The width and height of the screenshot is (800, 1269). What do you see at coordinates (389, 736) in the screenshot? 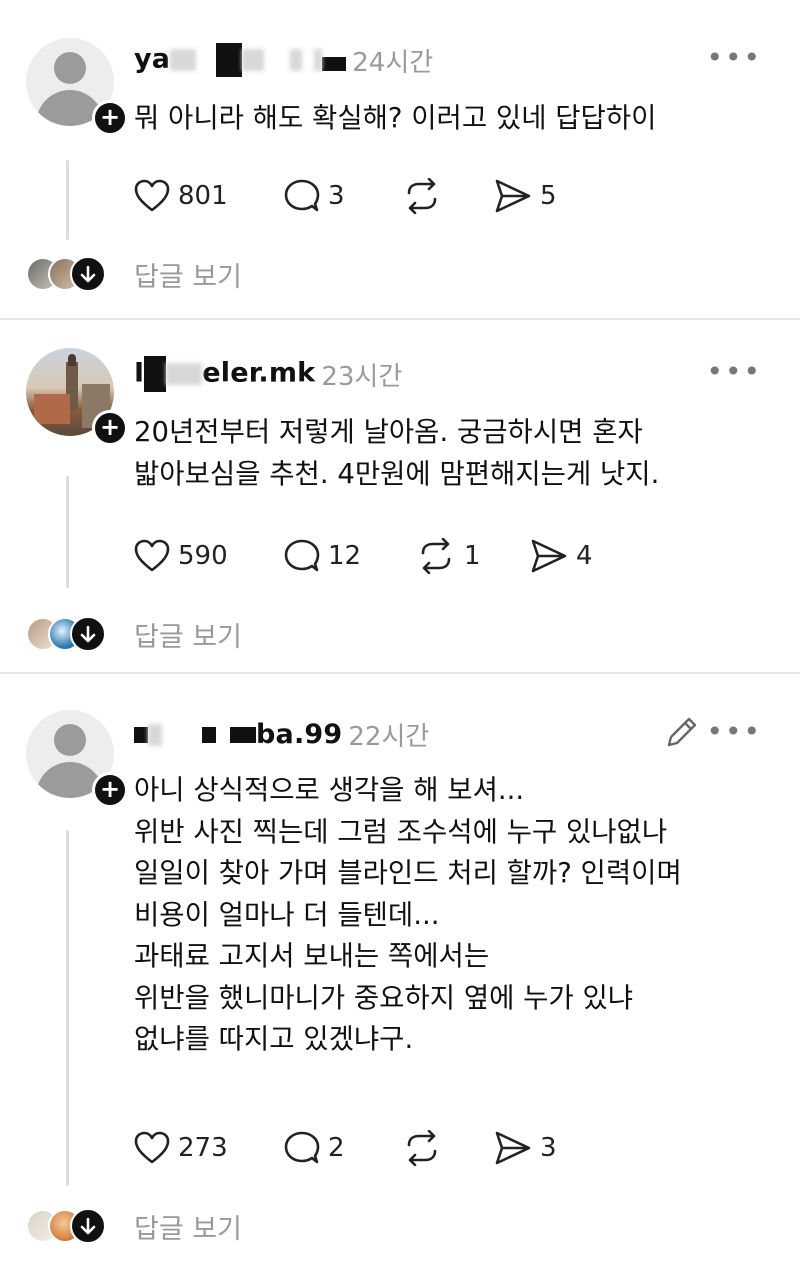
I see `post-time: 22시간` at bounding box center [389, 736].